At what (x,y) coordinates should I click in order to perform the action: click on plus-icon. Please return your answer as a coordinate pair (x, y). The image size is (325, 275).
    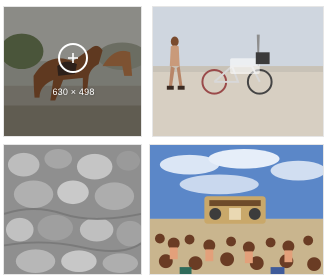
    Looking at the image, I should click on (73, 58).